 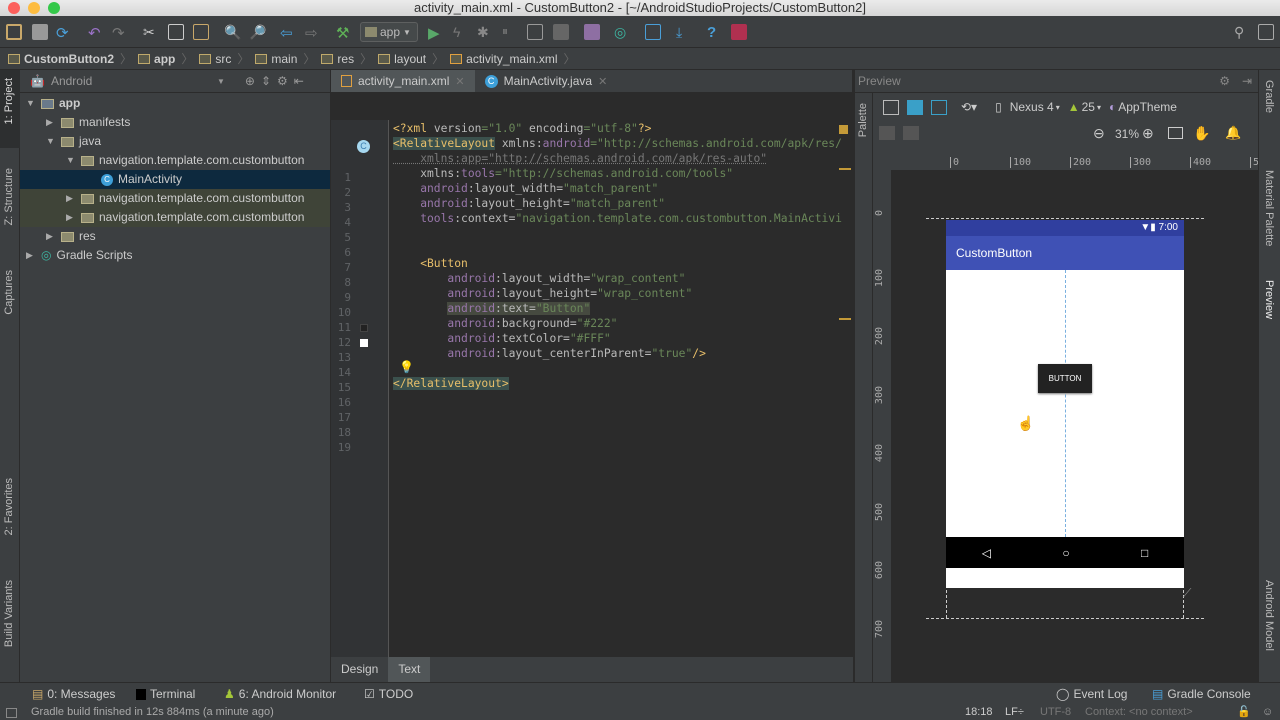 What do you see at coordinates (911, 133) in the screenshot?
I see `expand-vertical-icon` at bounding box center [911, 133].